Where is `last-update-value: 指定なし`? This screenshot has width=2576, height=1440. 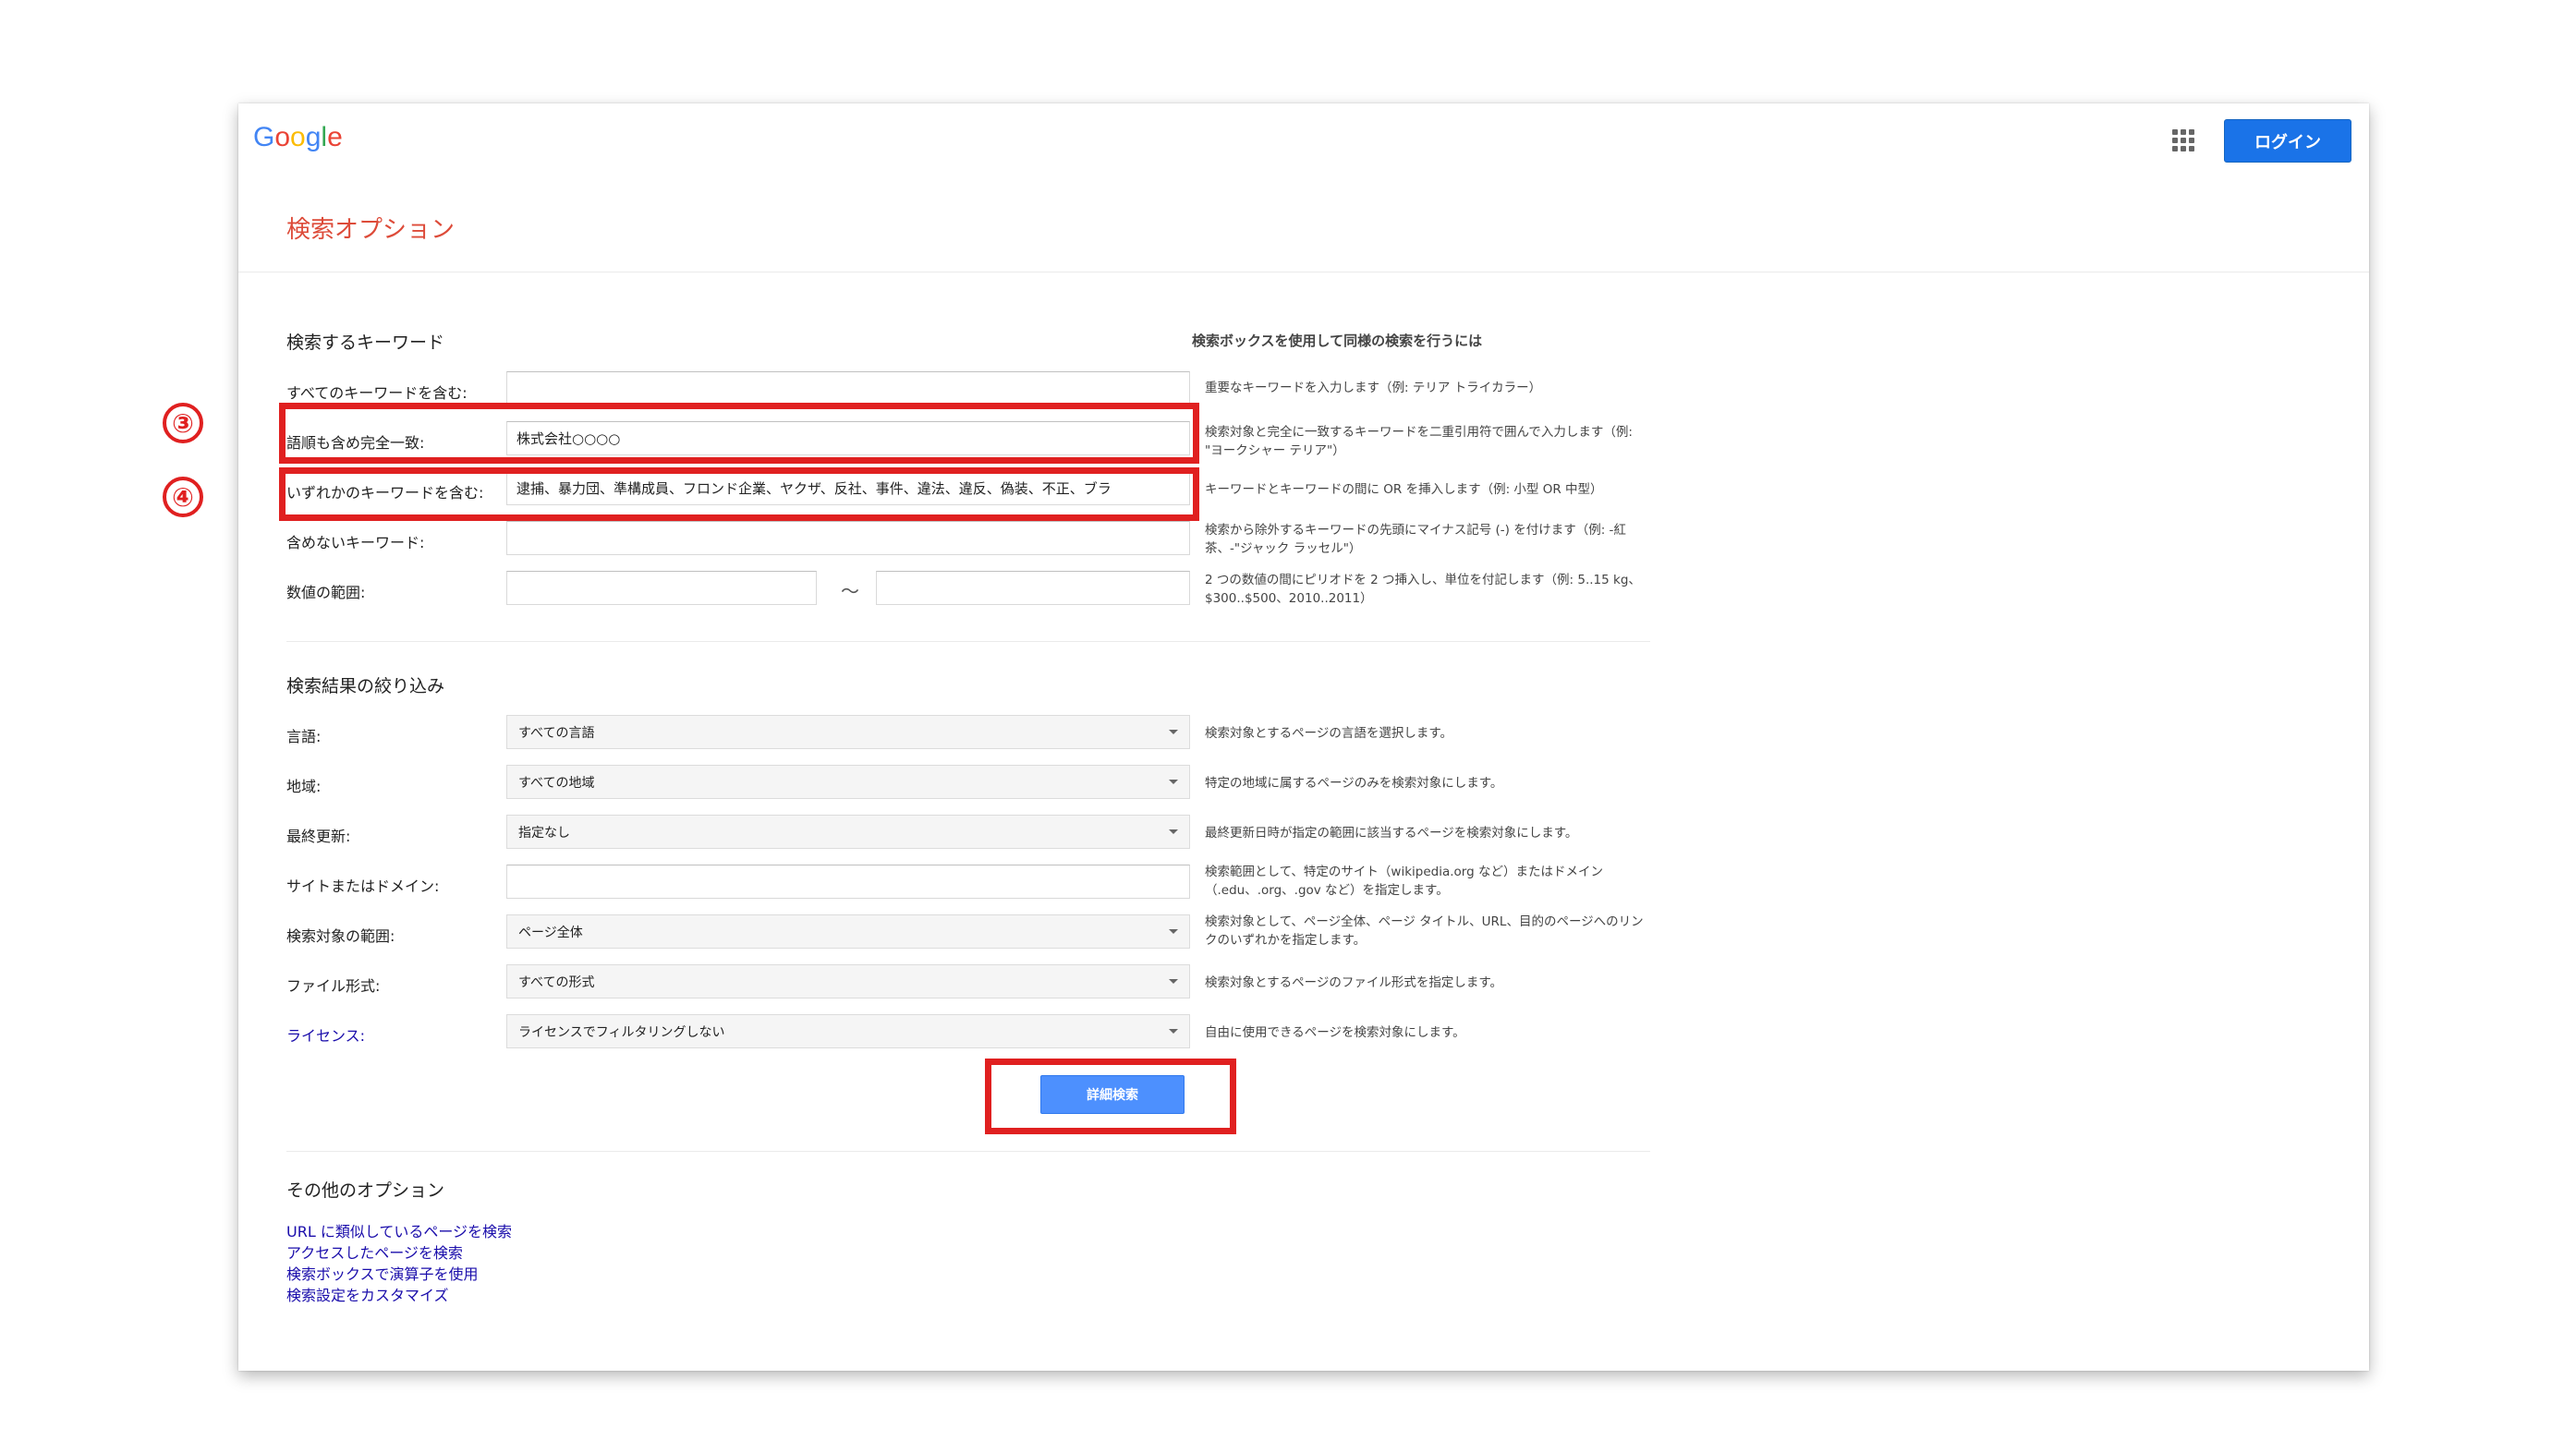 last-update-value: 指定なし is located at coordinates (544, 833).